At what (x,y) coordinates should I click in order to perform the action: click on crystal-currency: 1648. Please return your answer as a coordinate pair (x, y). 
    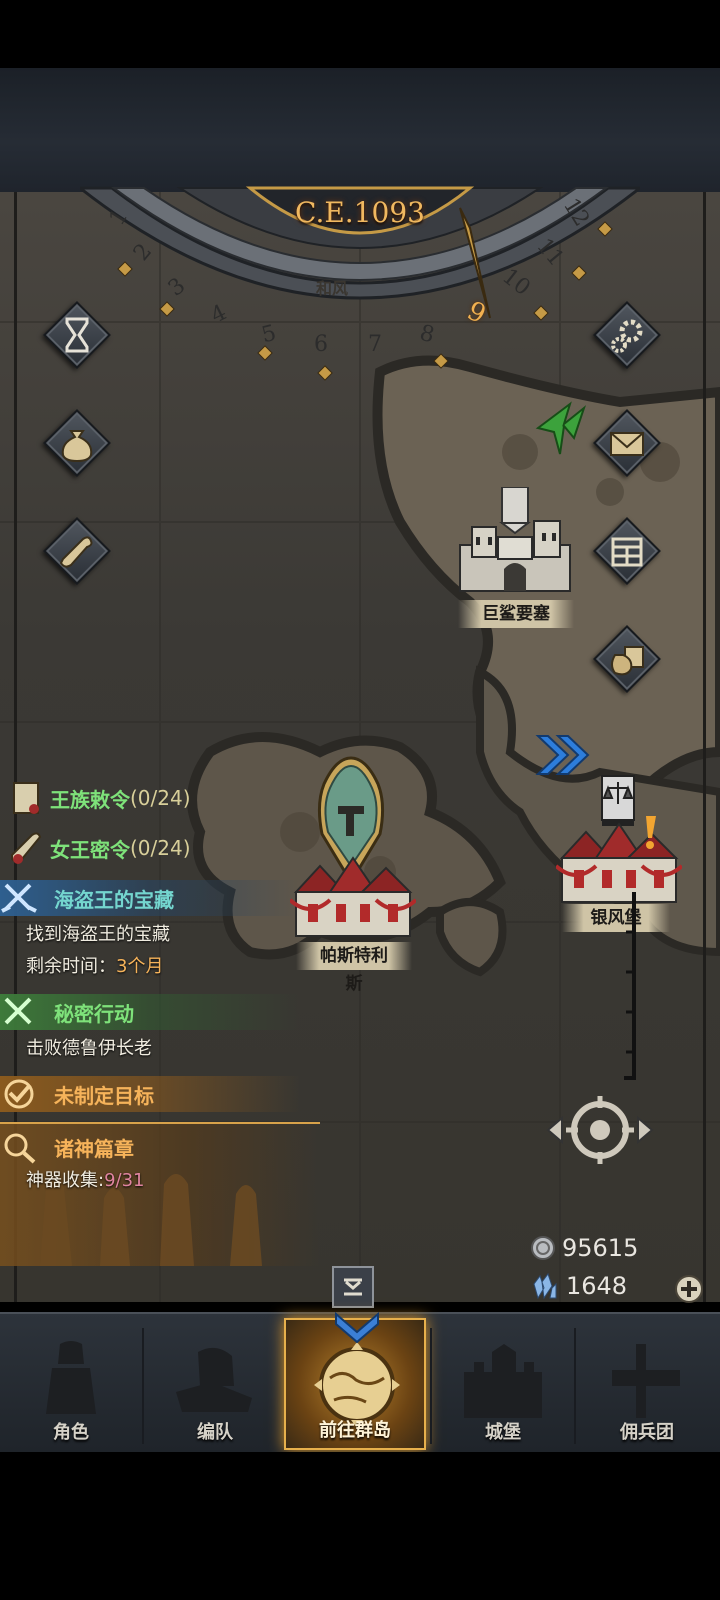
    Looking at the image, I should click on (579, 1286).